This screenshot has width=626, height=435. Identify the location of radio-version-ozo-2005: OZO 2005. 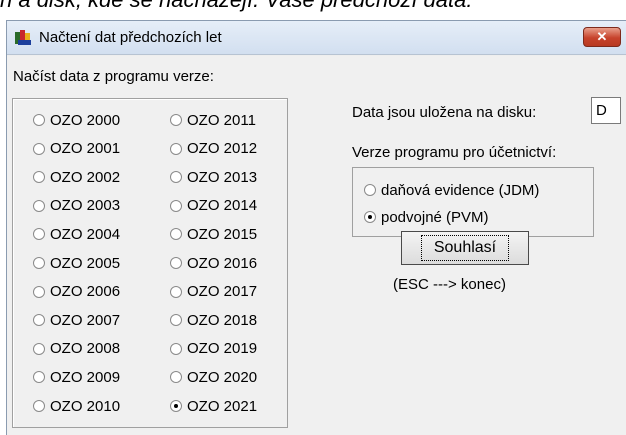
(76, 263).